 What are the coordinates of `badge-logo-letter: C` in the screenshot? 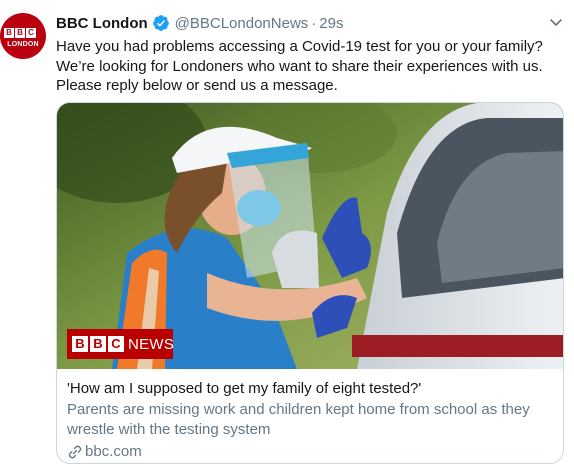 It's located at (116, 344).